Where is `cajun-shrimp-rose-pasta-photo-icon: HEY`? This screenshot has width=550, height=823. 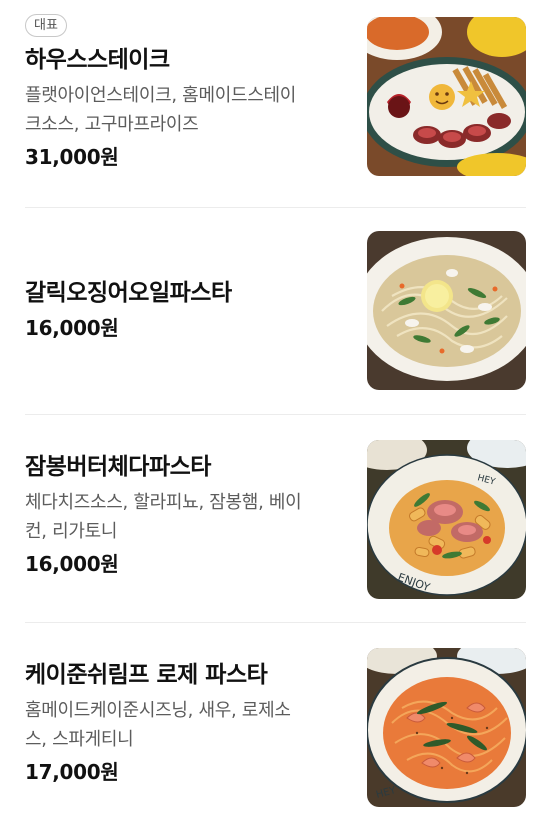 cajun-shrimp-rose-pasta-photo-icon: HEY is located at coordinates (446, 727).